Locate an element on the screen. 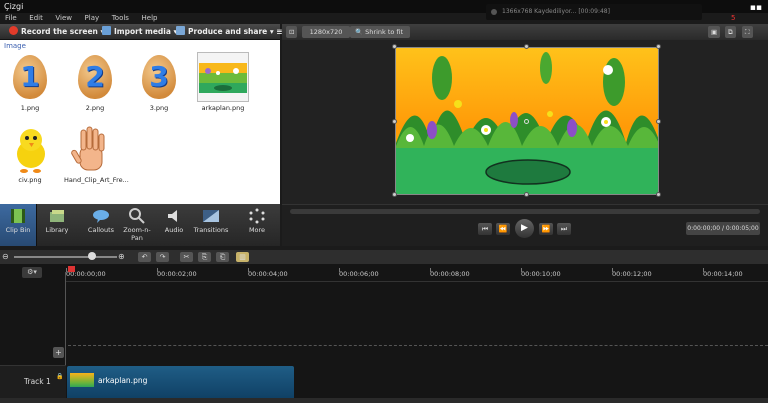 The image size is (768, 403). media-item-arkaplan: arkaplan.png is located at coordinates (223, 82).